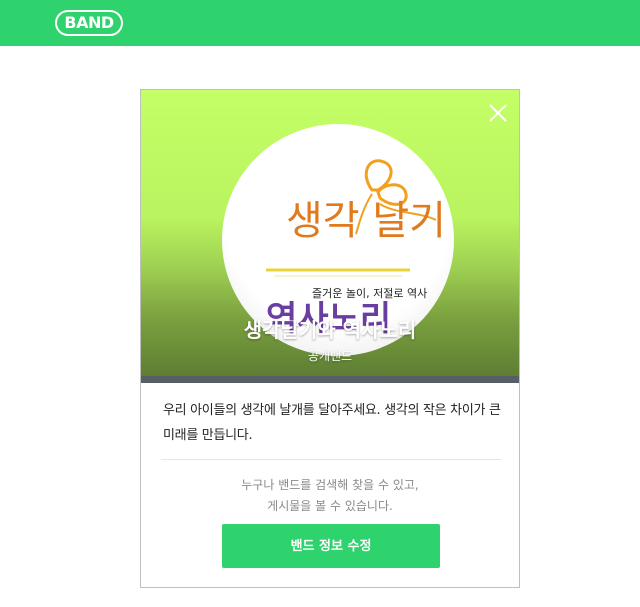 This screenshot has width=640, height=607. Describe the element at coordinates (331, 546) in the screenshot. I see `edit-band-info-button: 밴드 정보 수정` at that location.